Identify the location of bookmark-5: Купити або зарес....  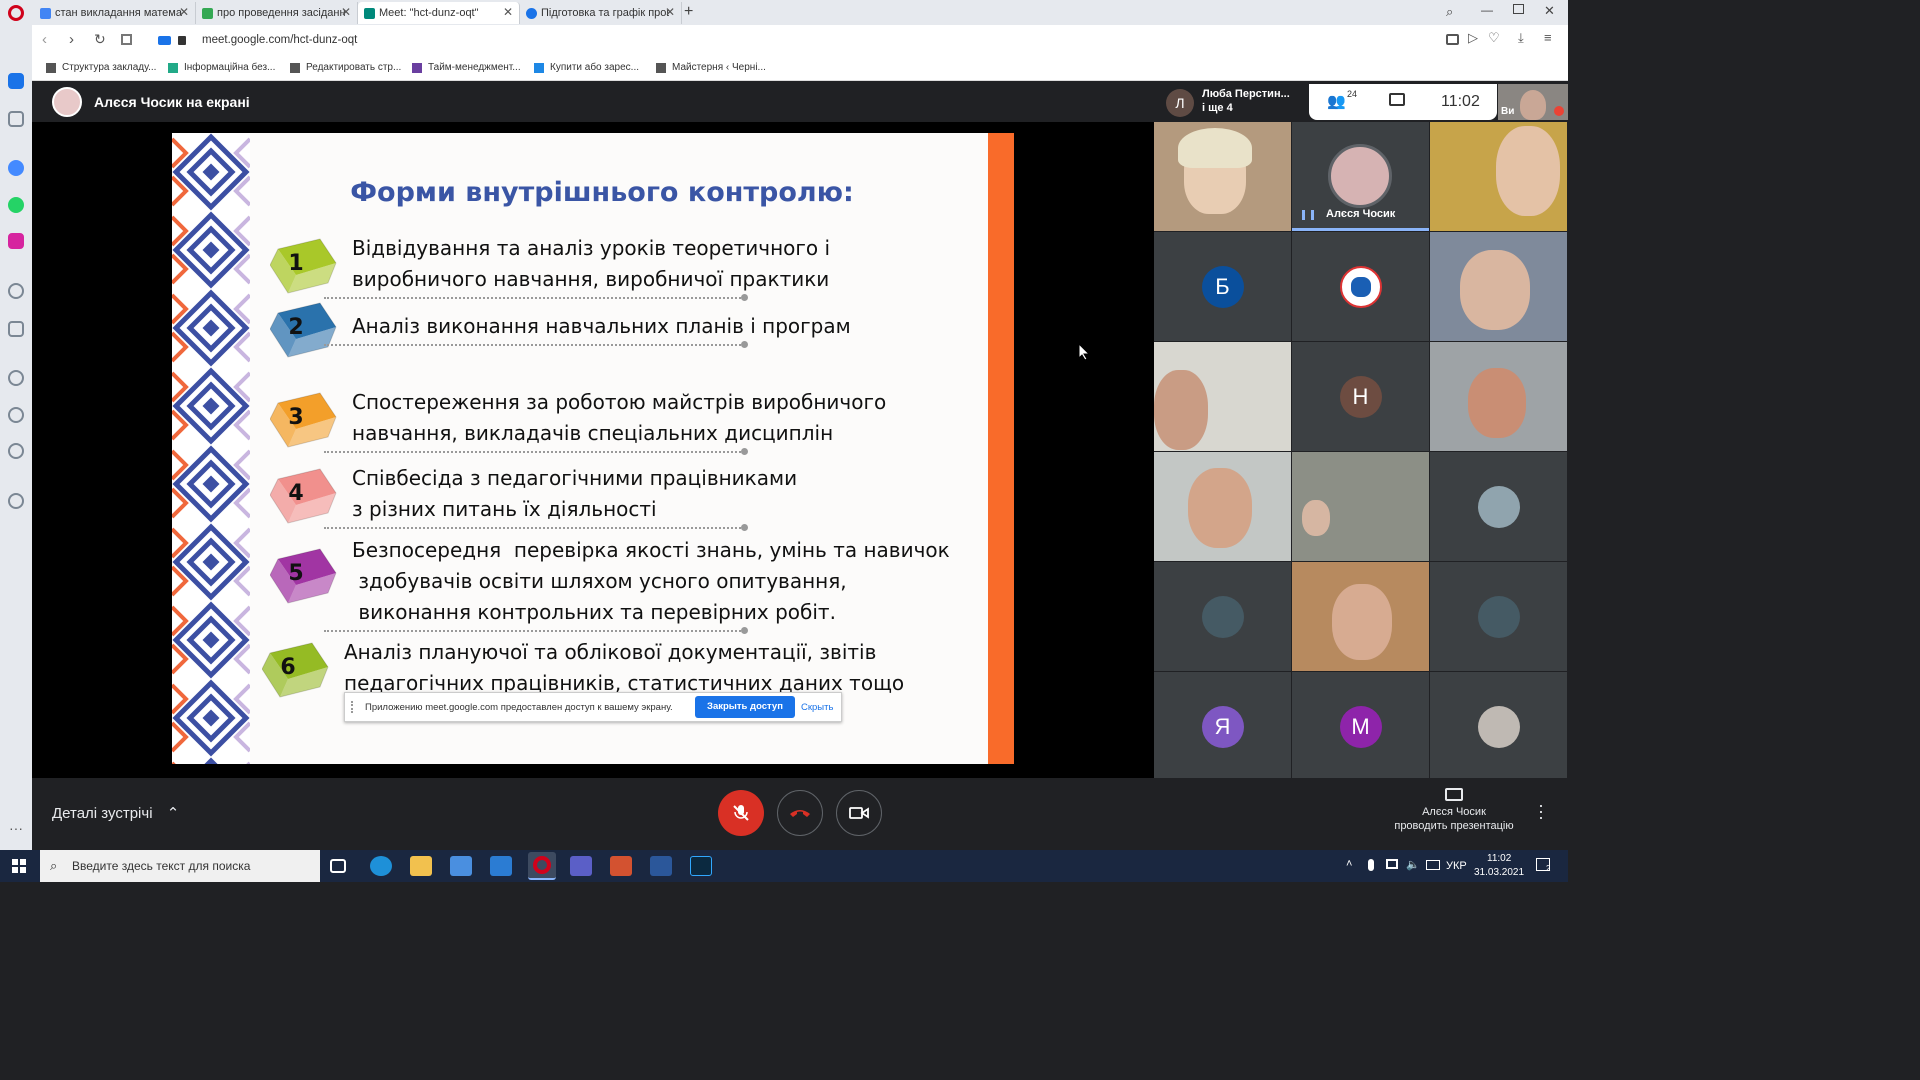
(586, 67).